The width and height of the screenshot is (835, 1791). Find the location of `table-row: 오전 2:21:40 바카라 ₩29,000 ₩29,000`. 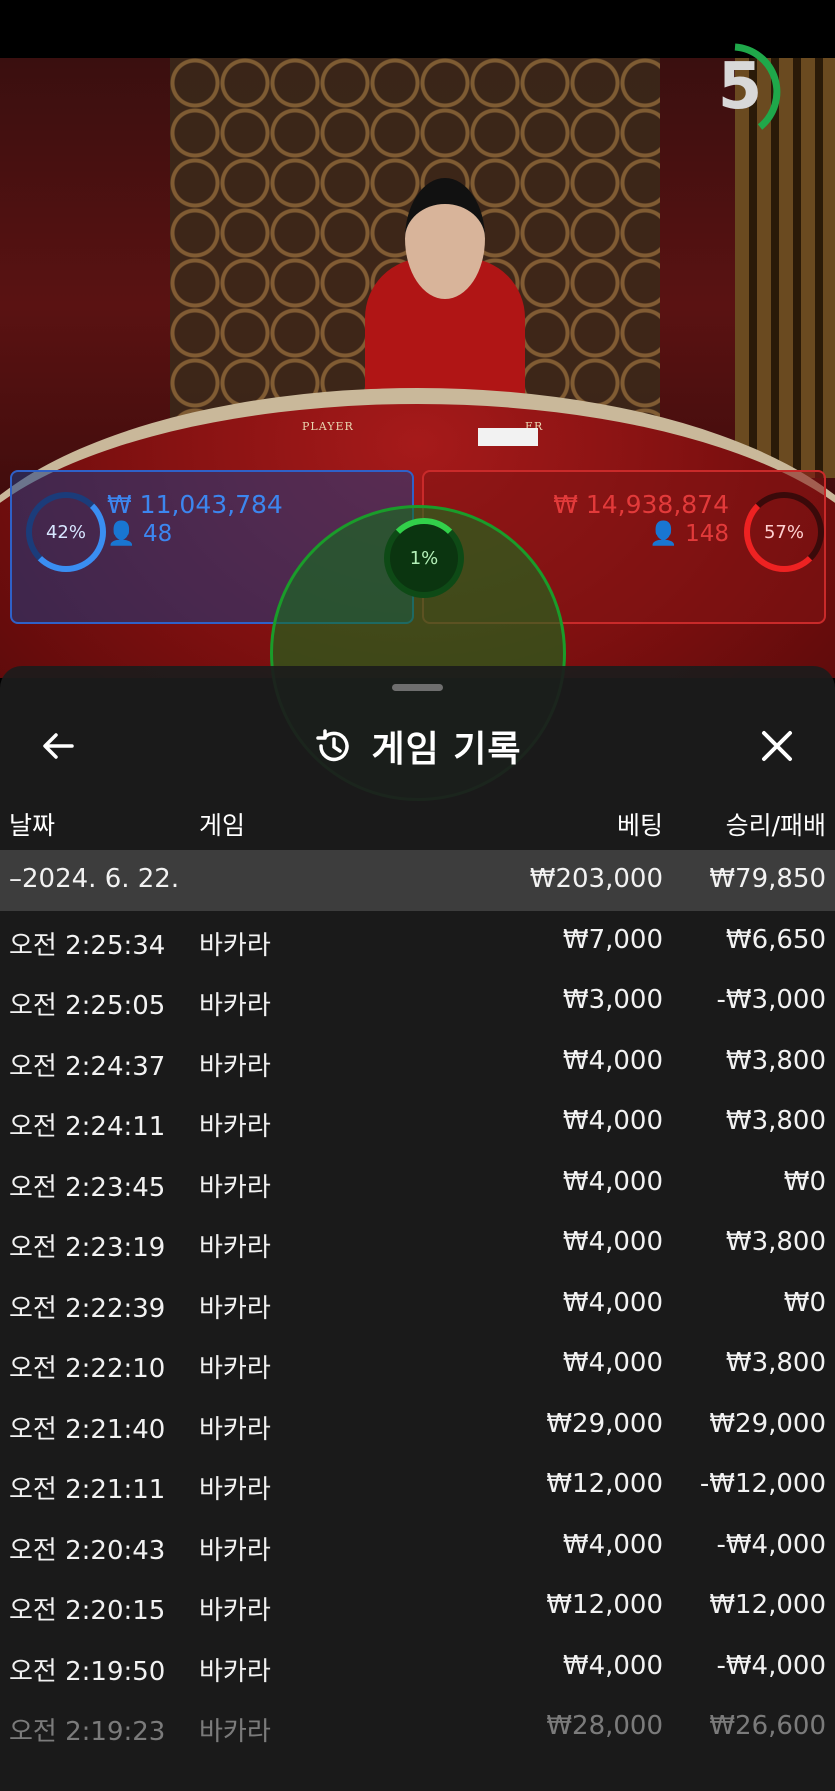

table-row: 오전 2:21:40 바카라 ₩29,000 ₩29,000 is located at coordinates (417, 1425).